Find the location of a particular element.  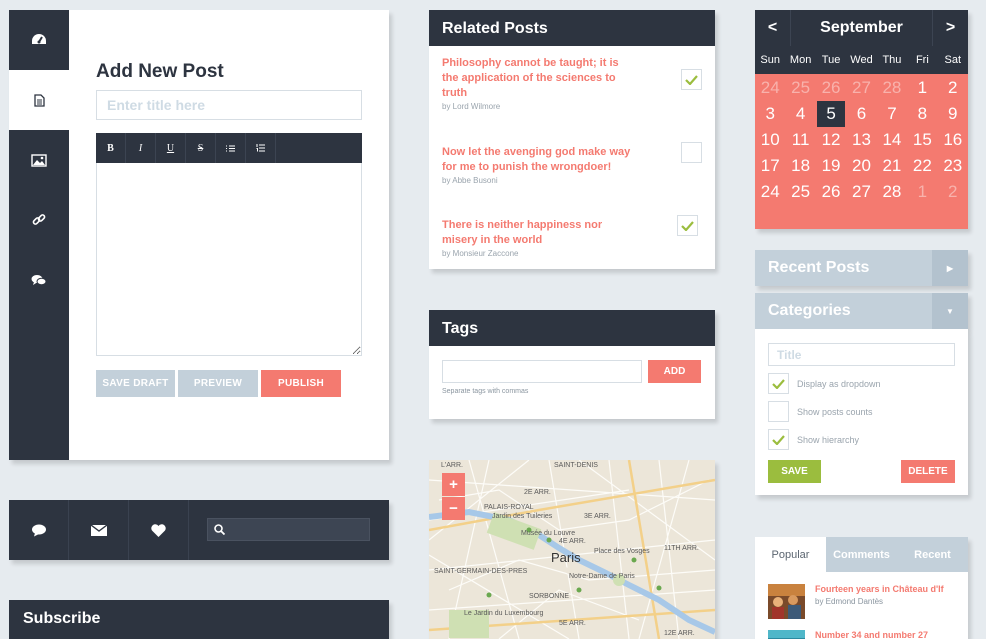

publish-button: PUBLISH is located at coordinates (301, 383).